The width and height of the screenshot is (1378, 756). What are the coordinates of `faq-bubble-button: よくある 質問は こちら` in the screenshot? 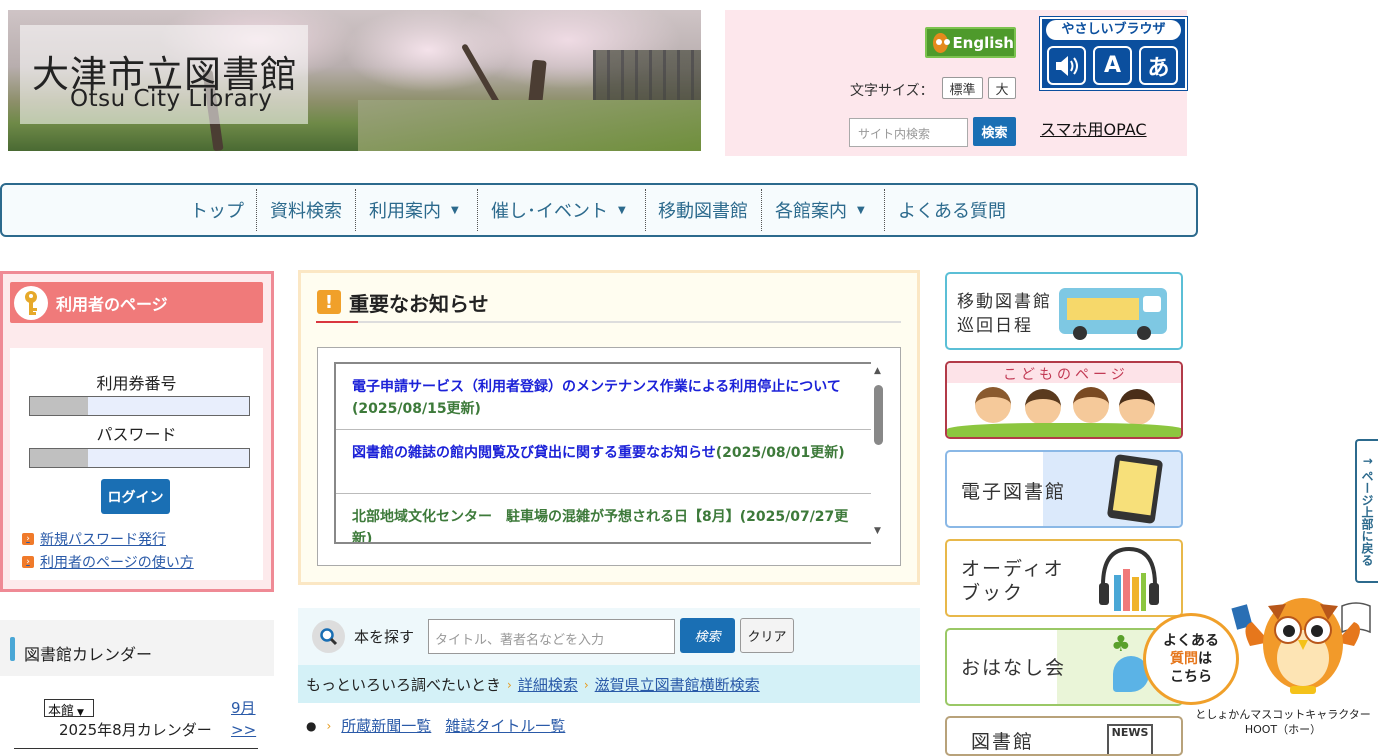 It's located at (1191, 659).